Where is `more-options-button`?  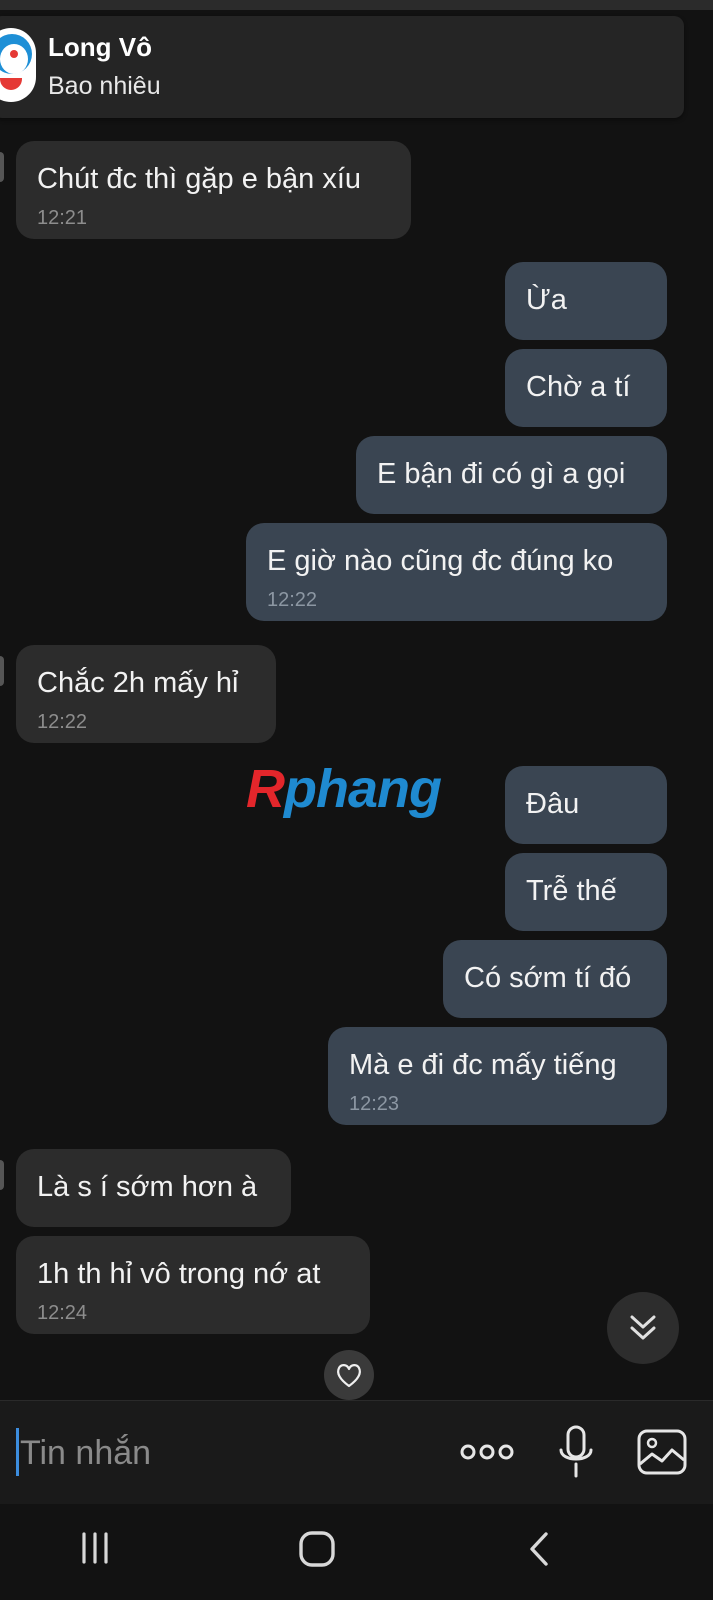 more-options-button is located at coordinates (488, 1452).